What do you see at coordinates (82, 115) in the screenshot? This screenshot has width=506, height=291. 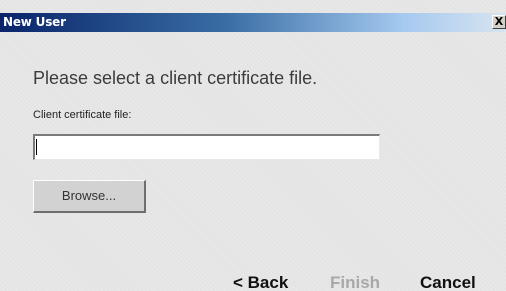 I see `certificate-field-label: Client certificate file:` at bounding box center [82, 115].